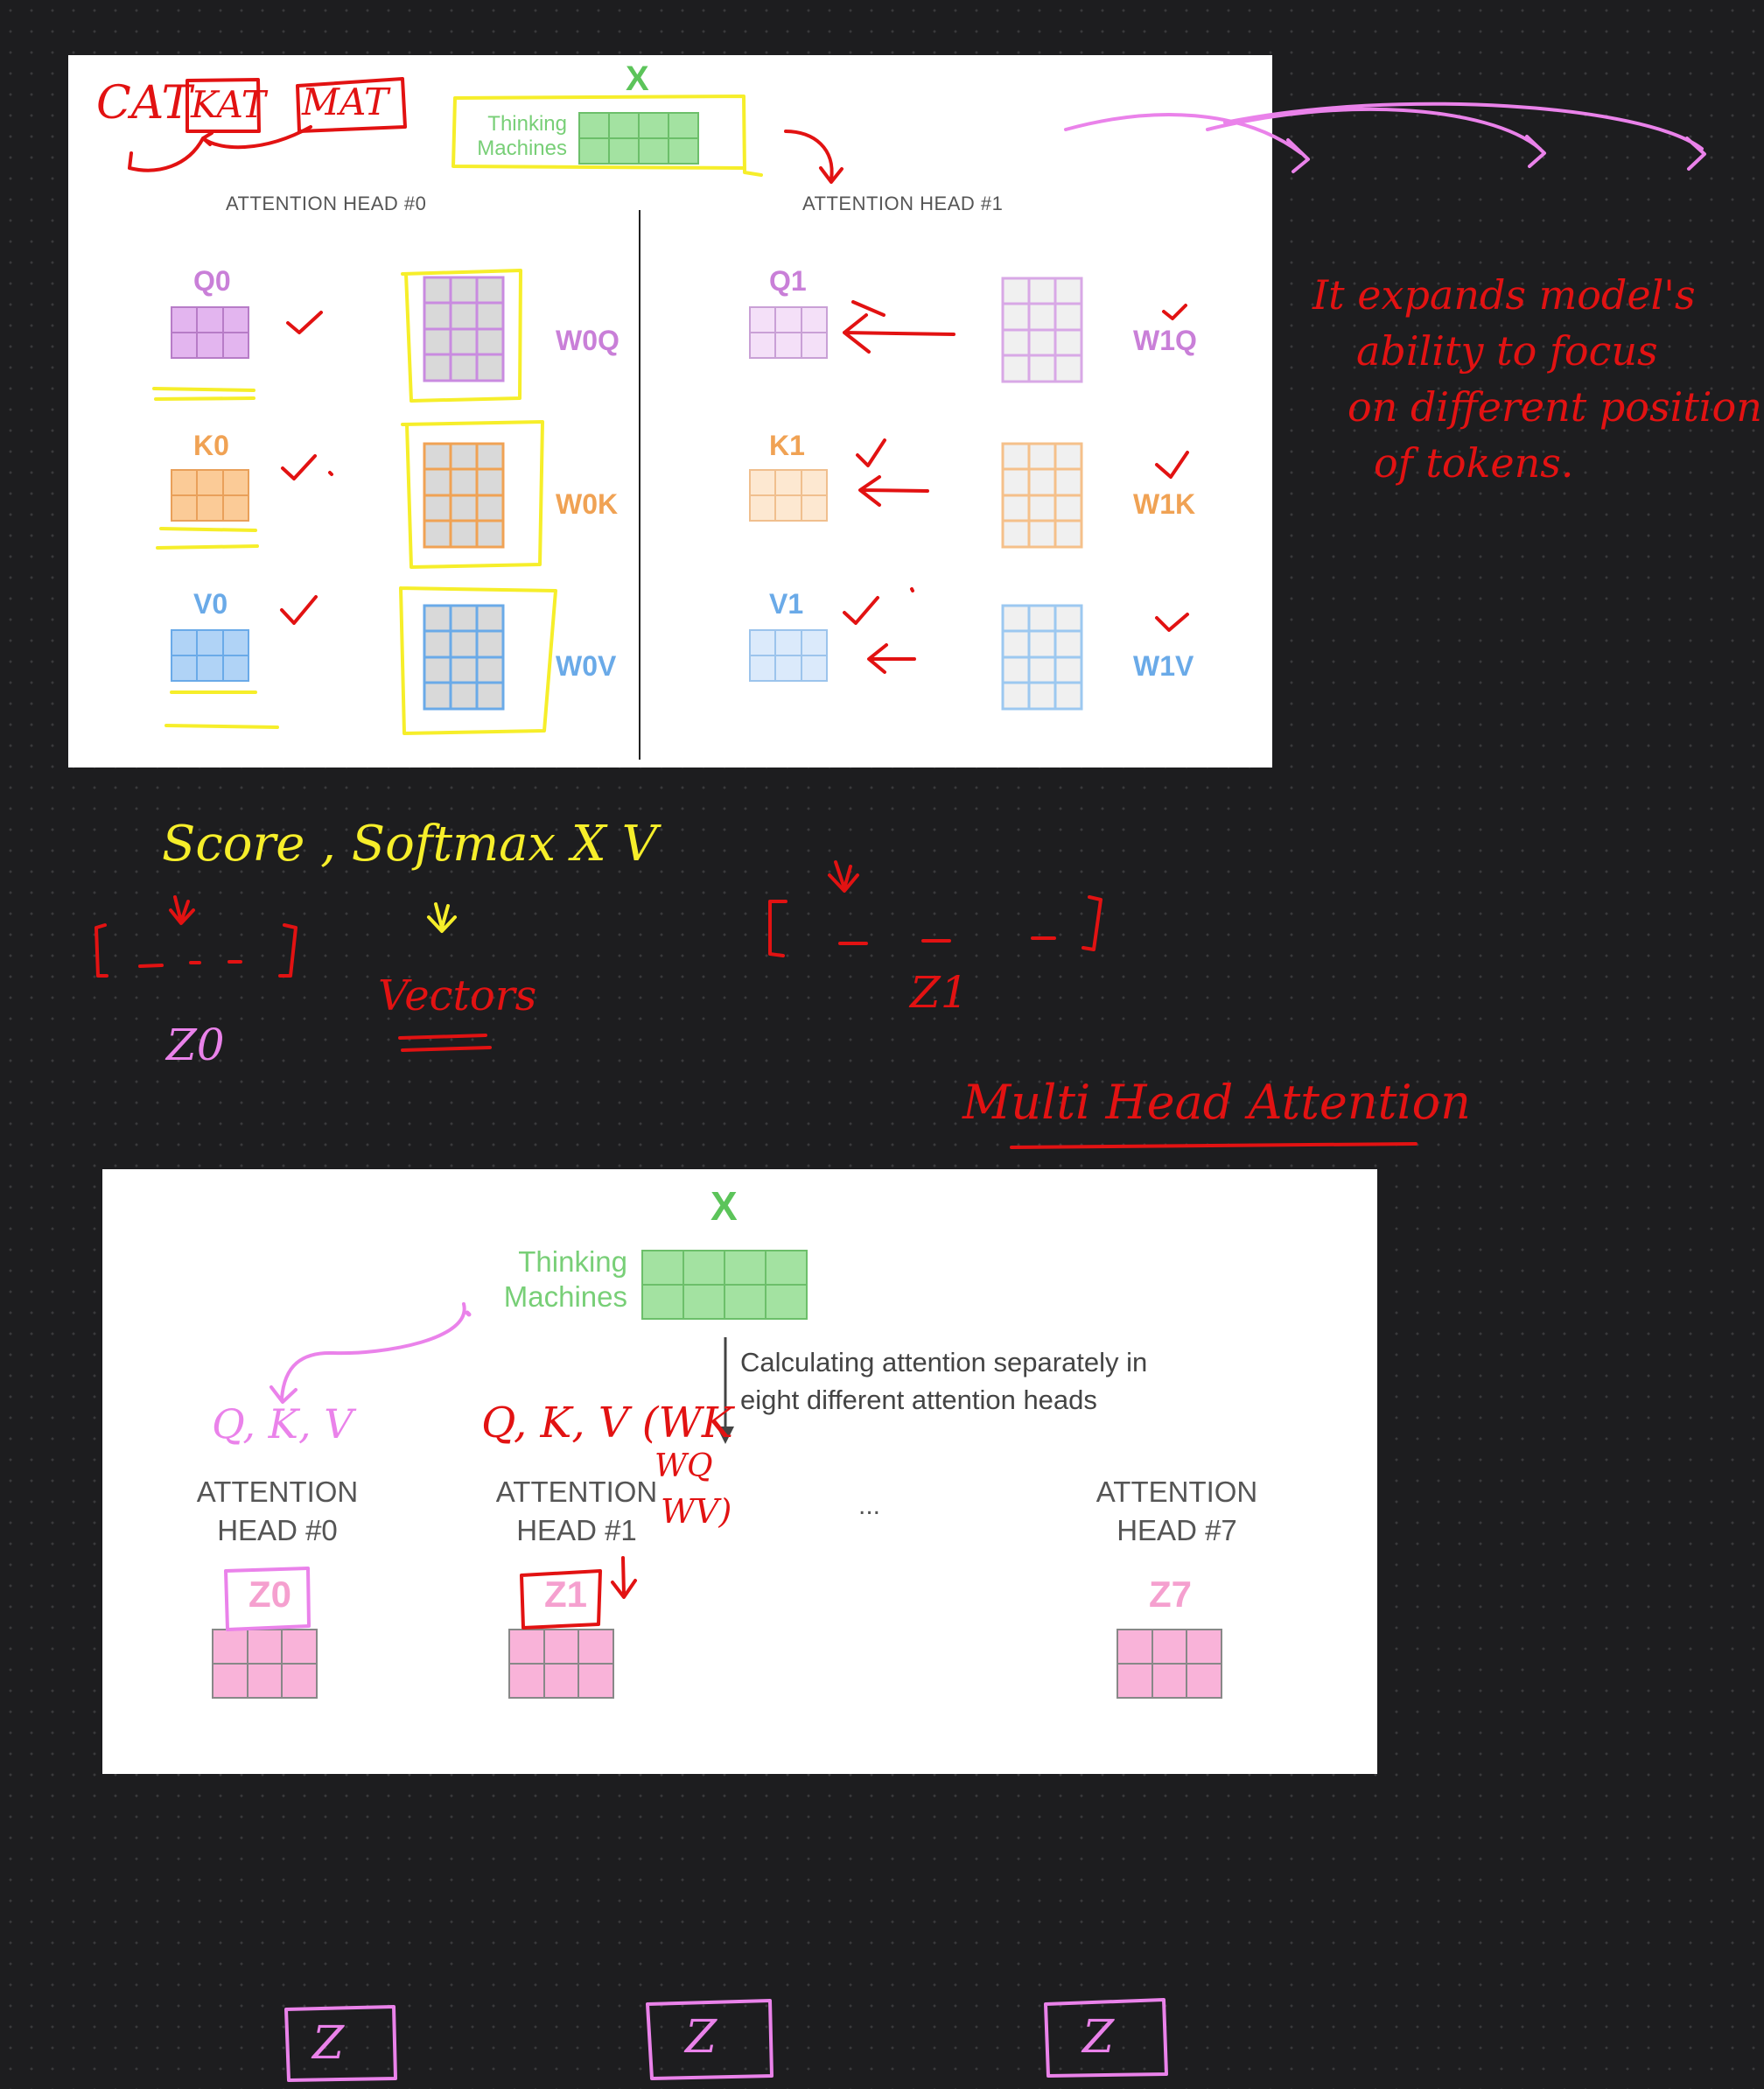 The image size is (1764, 2089). What do you see at coordinates (939, 993) in the screenshot?
I see `z1-note: Z1` at bounding box center [939, 993].